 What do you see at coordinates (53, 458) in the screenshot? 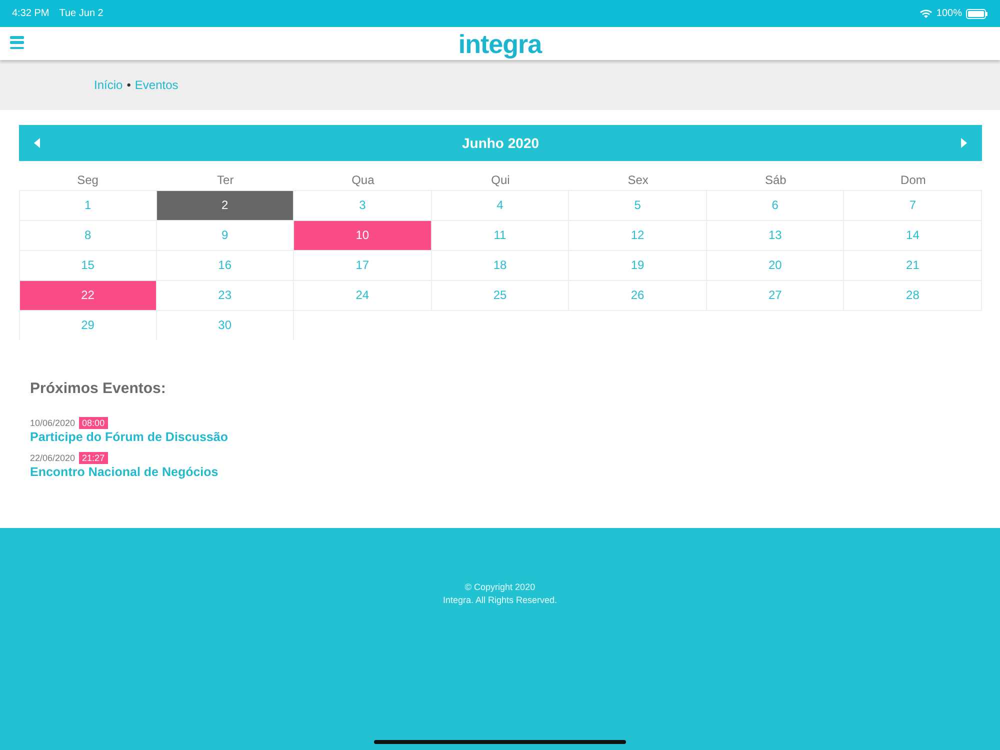
I see `event-date: 22/06/2020` at bounding box center [53, 458].